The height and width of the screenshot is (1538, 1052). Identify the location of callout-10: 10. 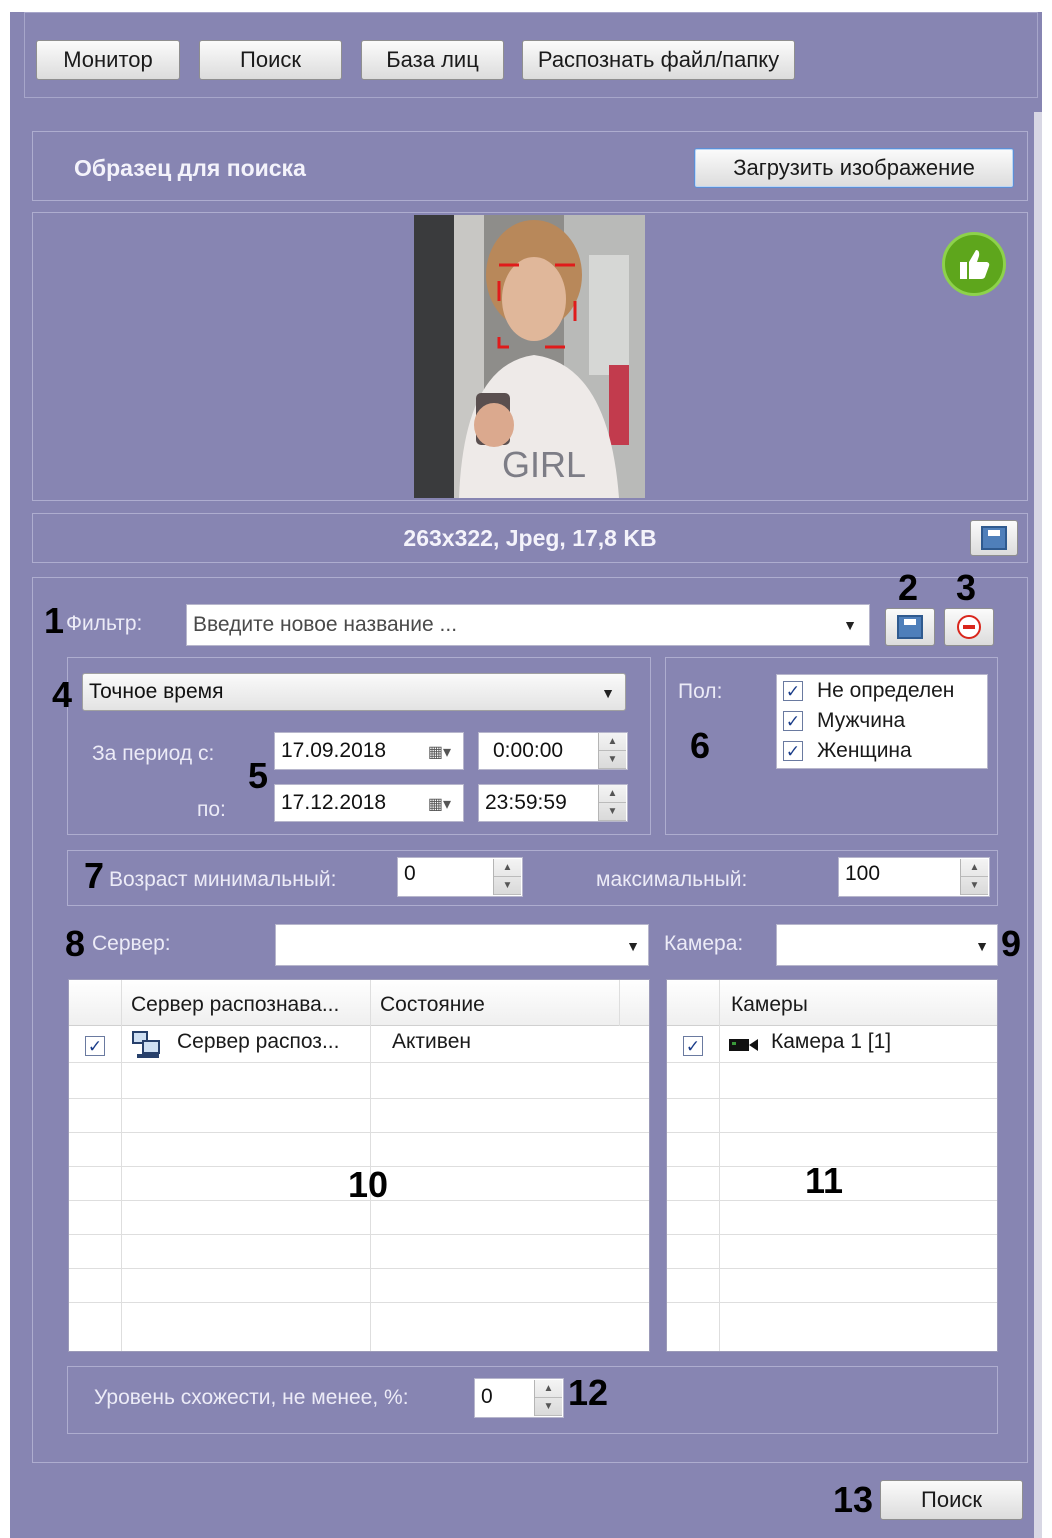
(368, 1184).